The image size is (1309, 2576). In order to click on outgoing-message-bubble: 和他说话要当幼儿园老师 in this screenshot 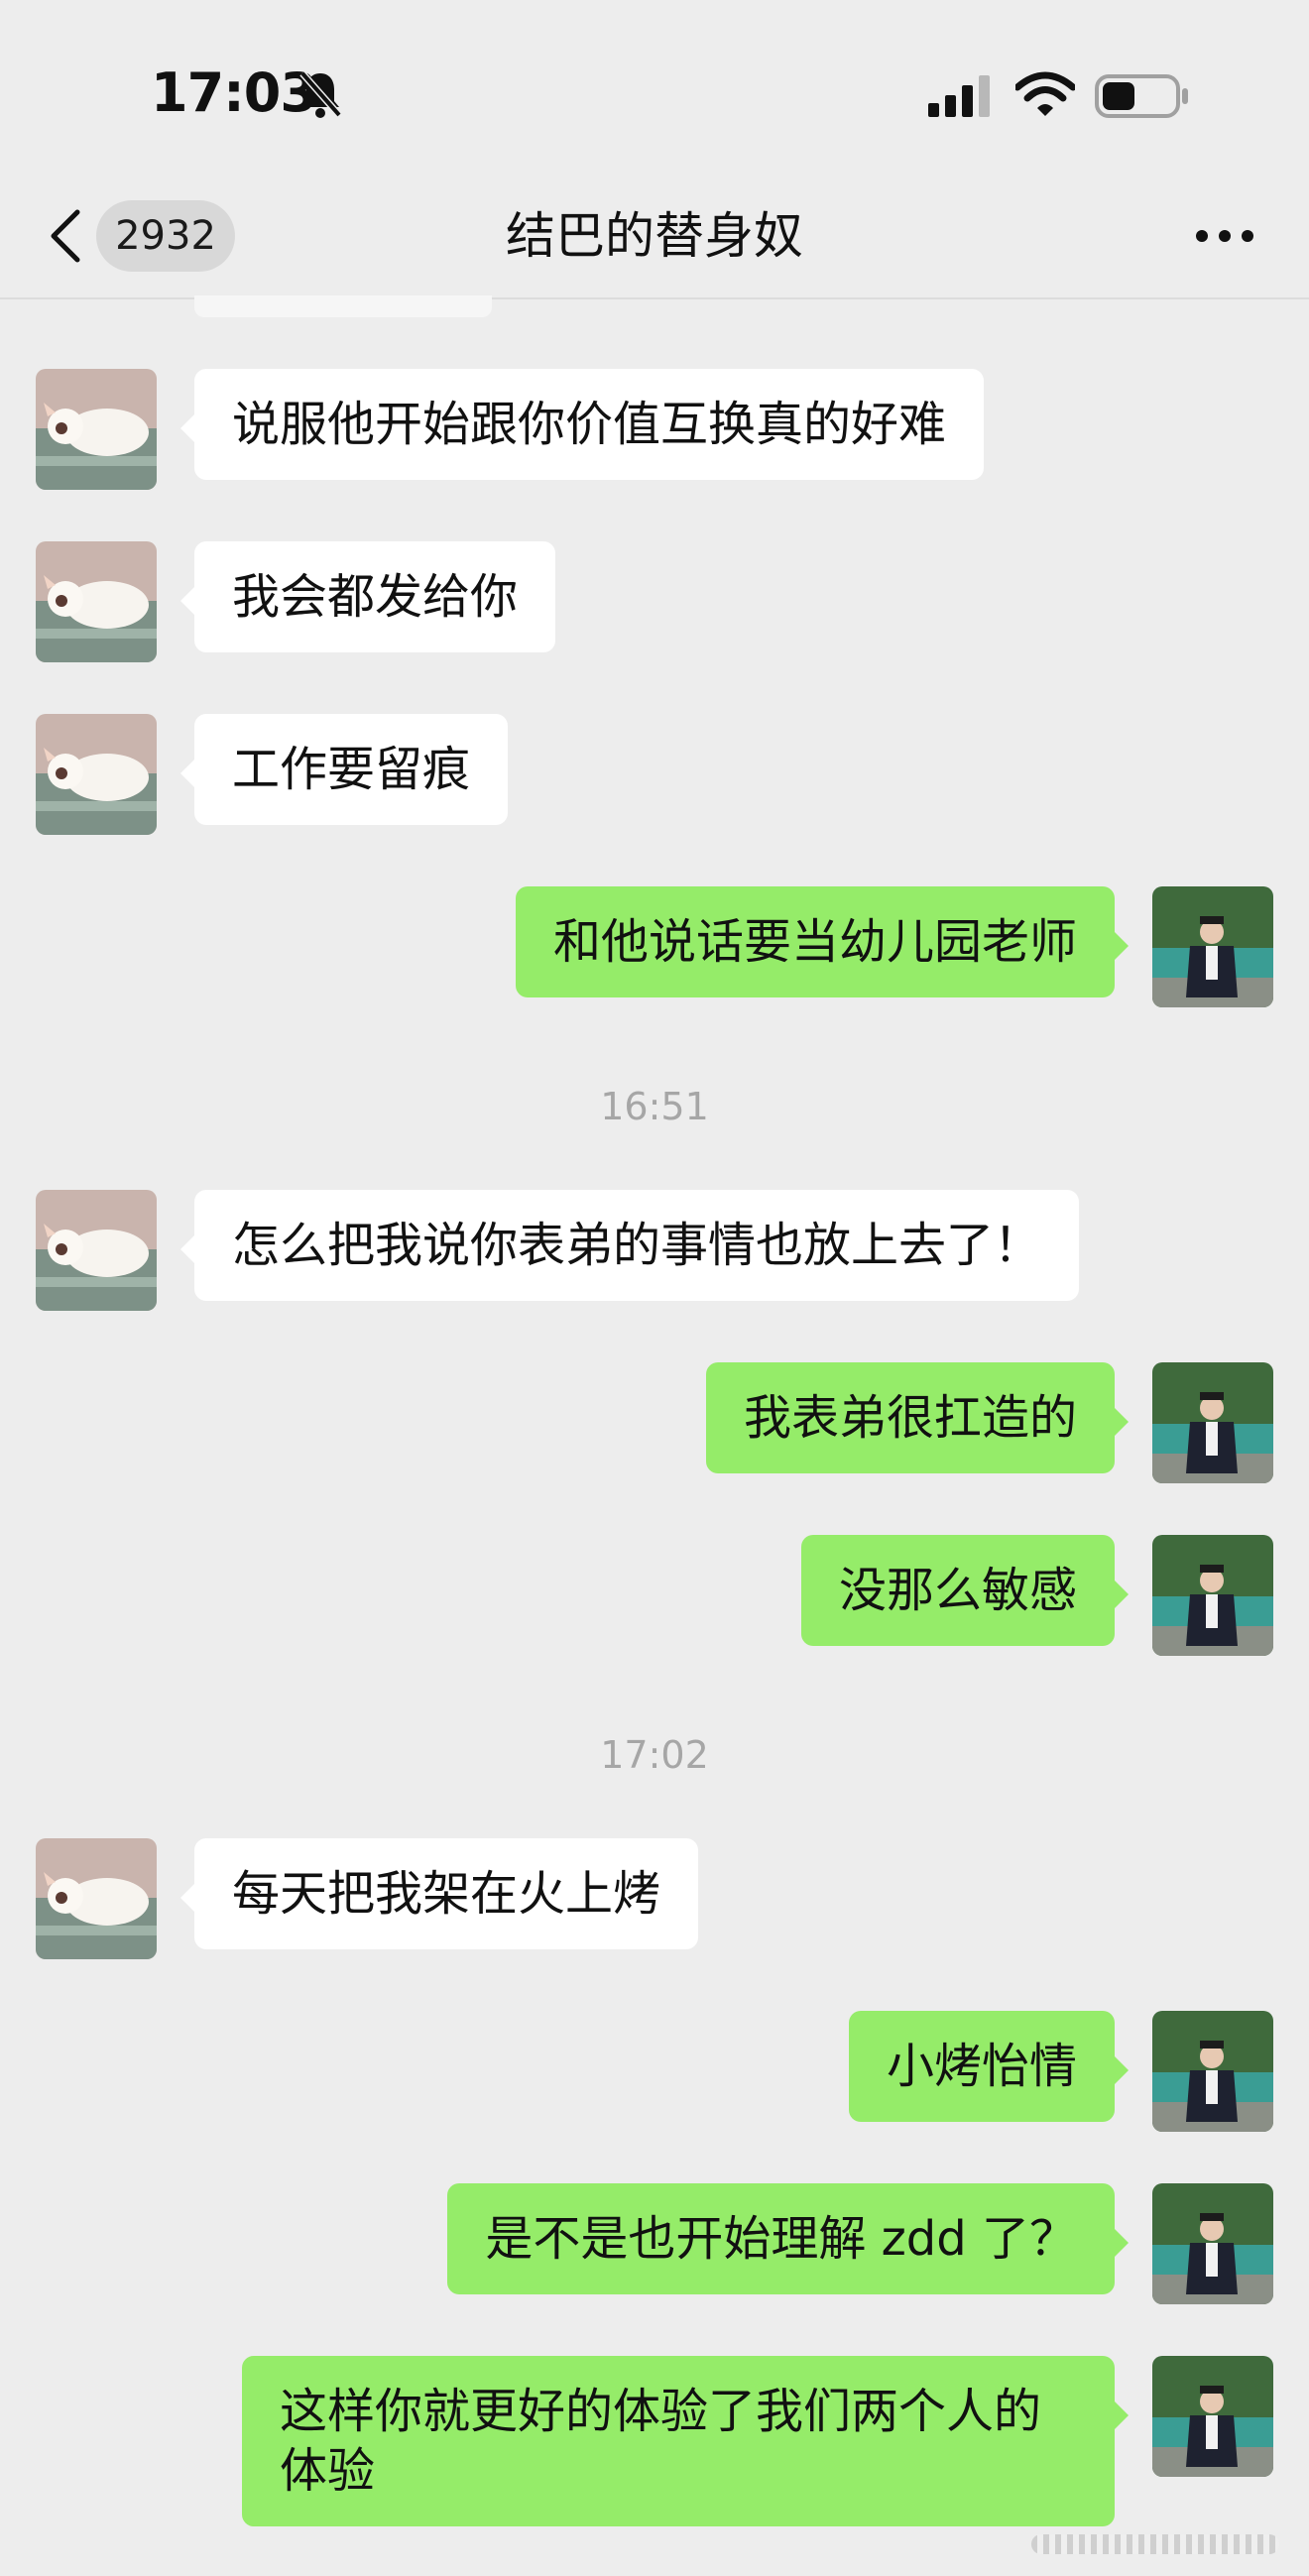, I will do `click(822, 941)`.